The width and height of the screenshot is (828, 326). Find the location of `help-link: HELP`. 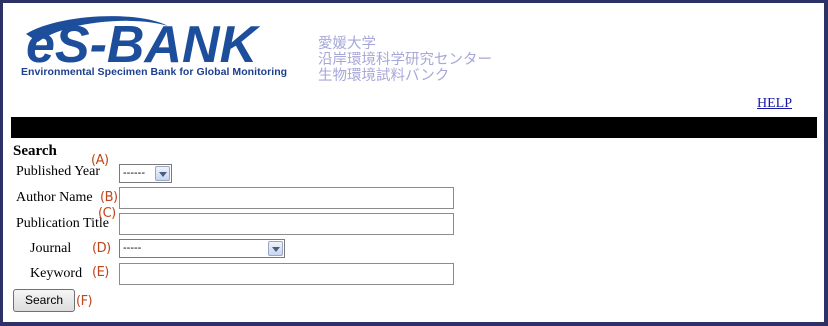

help-link: HELP is located at coordinates (774, 104).